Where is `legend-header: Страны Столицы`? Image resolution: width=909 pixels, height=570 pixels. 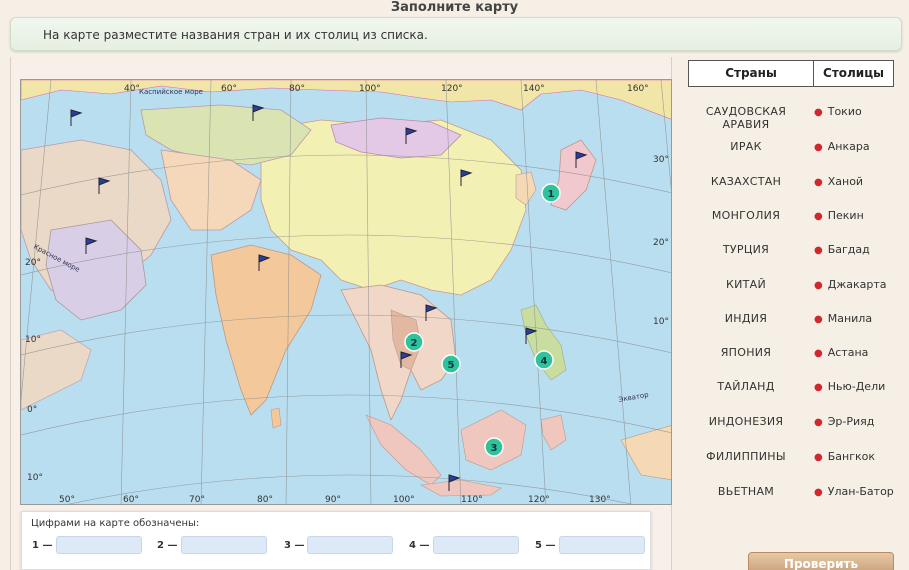
legend-header: Страны Столицы is located at coordinates (791, 73).